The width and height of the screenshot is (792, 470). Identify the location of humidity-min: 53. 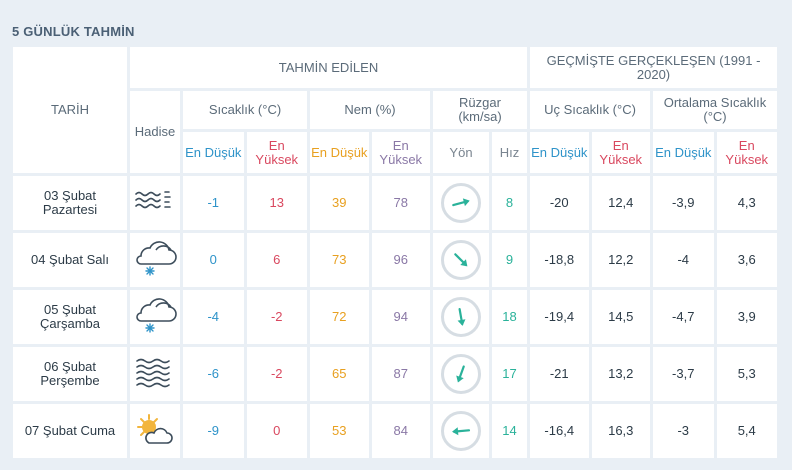
(339, 431).